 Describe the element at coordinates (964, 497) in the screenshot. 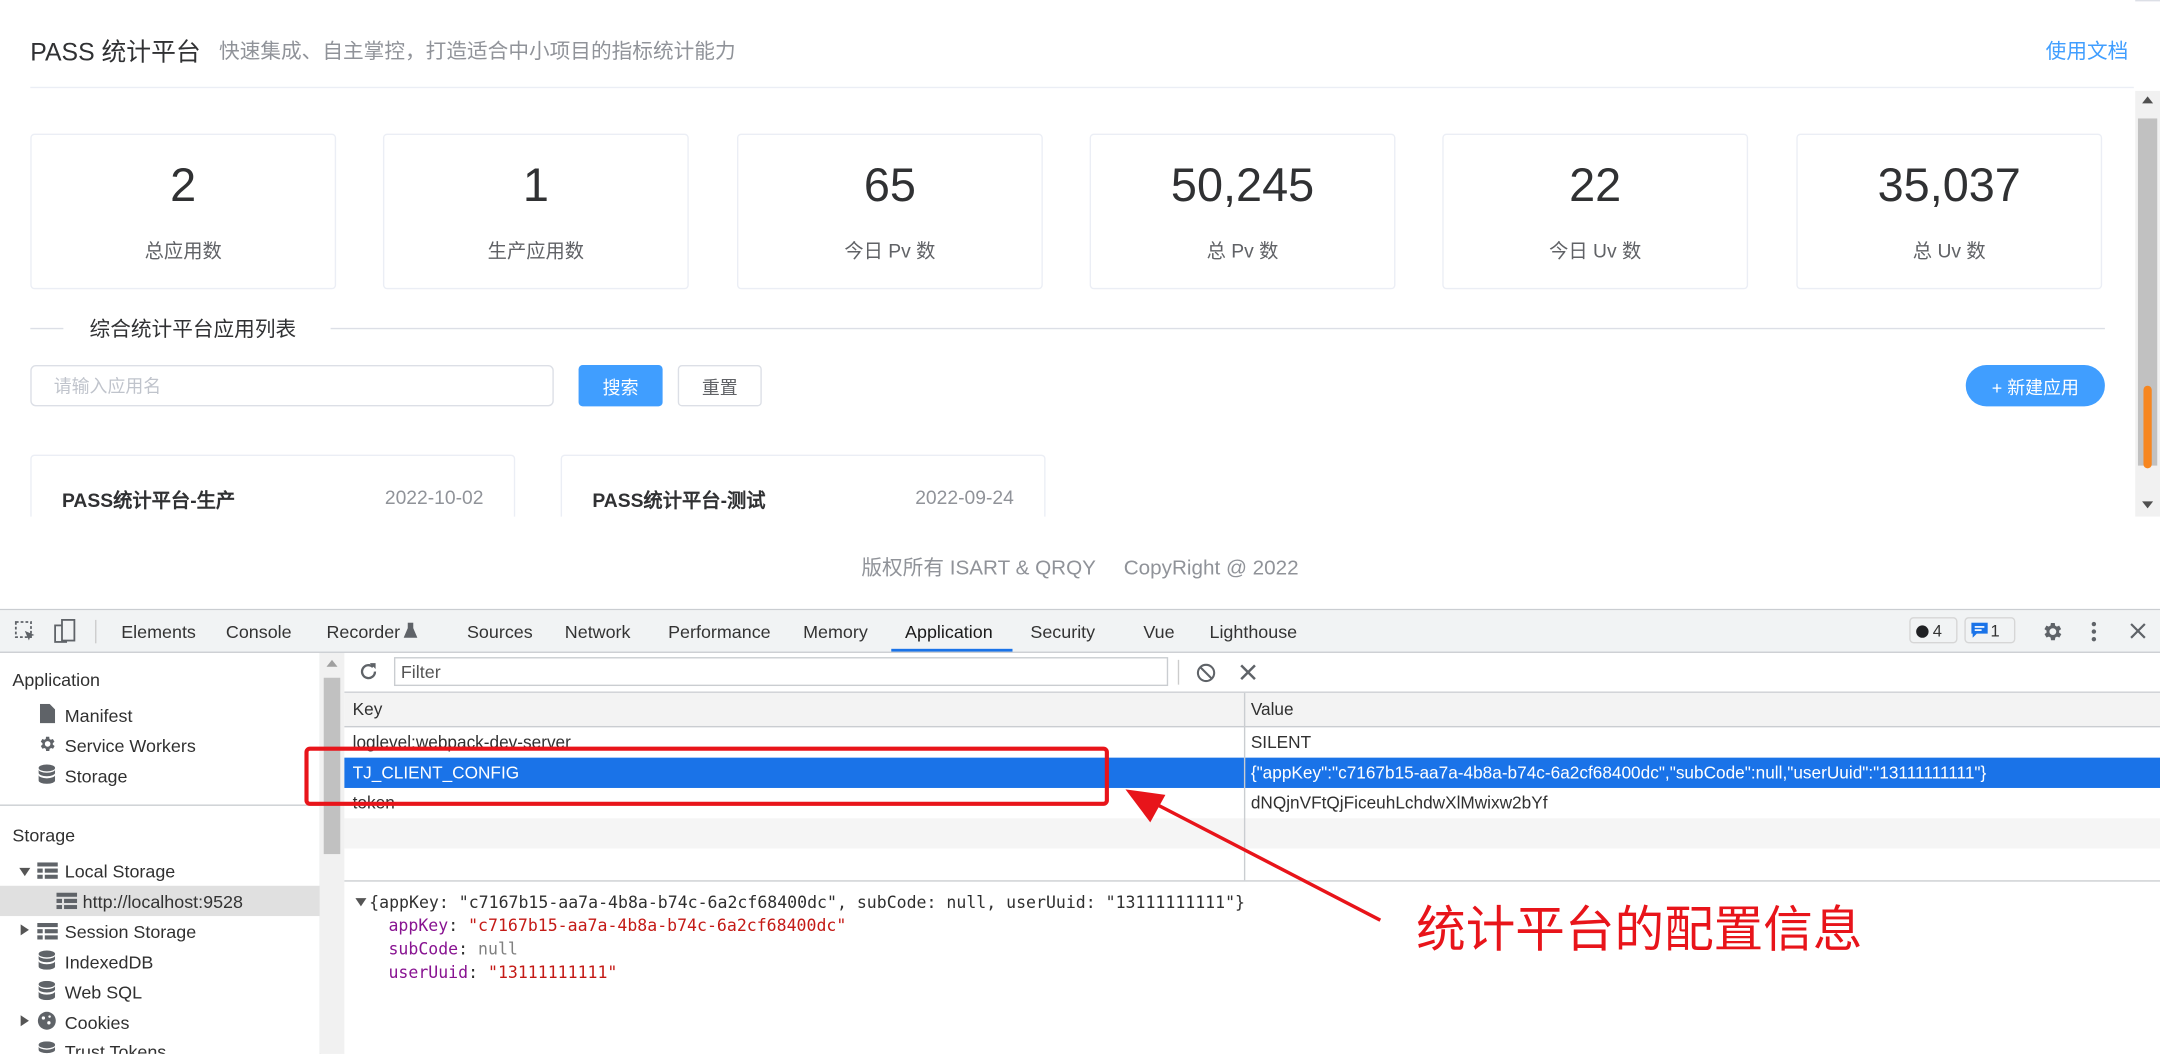

I see `app-card-date: 2022-09-24` at that location.